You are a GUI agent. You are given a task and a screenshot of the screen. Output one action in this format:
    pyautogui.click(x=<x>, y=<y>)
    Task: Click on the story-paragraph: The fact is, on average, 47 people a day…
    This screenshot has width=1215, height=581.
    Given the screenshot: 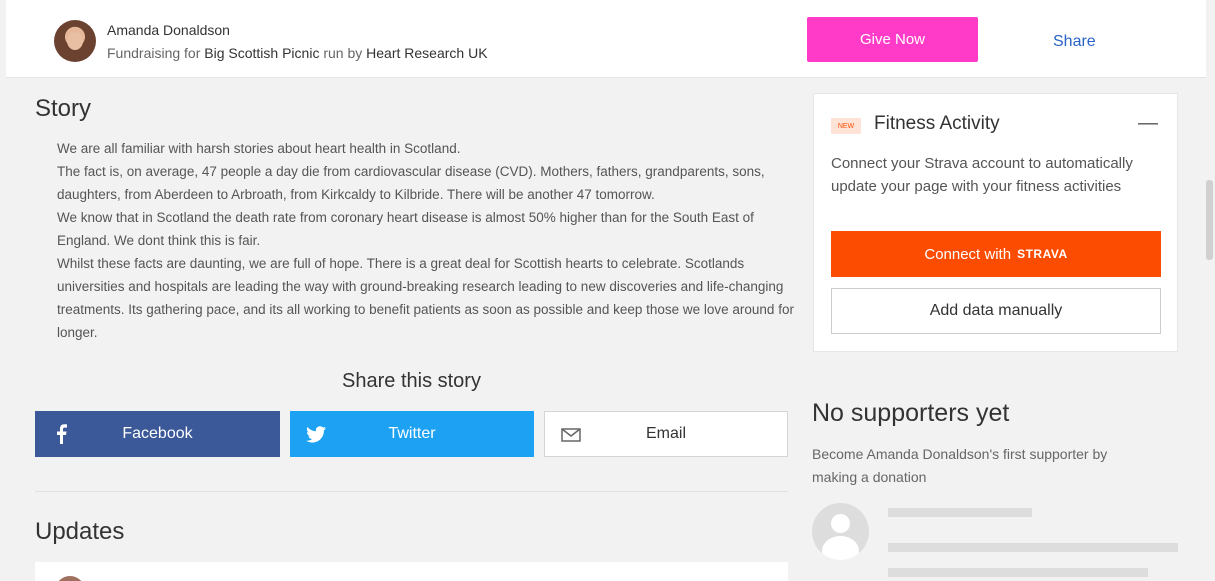 What is the action you would take?
    pyautogui.click(x=411, y=183)
    